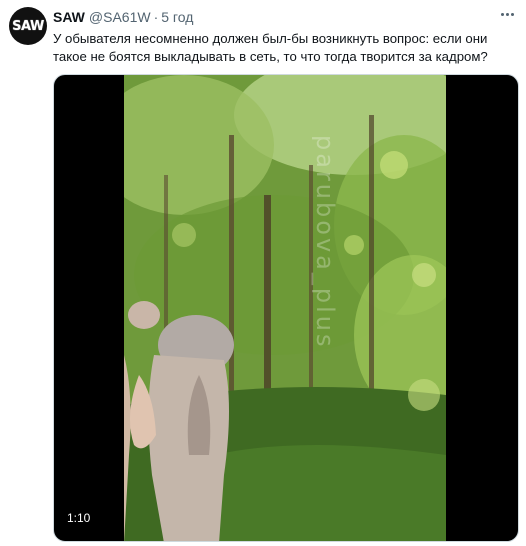 This screenshot has height=546, width=526. Describe the element at coordinates (325, 242) in the screenshot. I see `video-watermark: parubova_plus` at that location.